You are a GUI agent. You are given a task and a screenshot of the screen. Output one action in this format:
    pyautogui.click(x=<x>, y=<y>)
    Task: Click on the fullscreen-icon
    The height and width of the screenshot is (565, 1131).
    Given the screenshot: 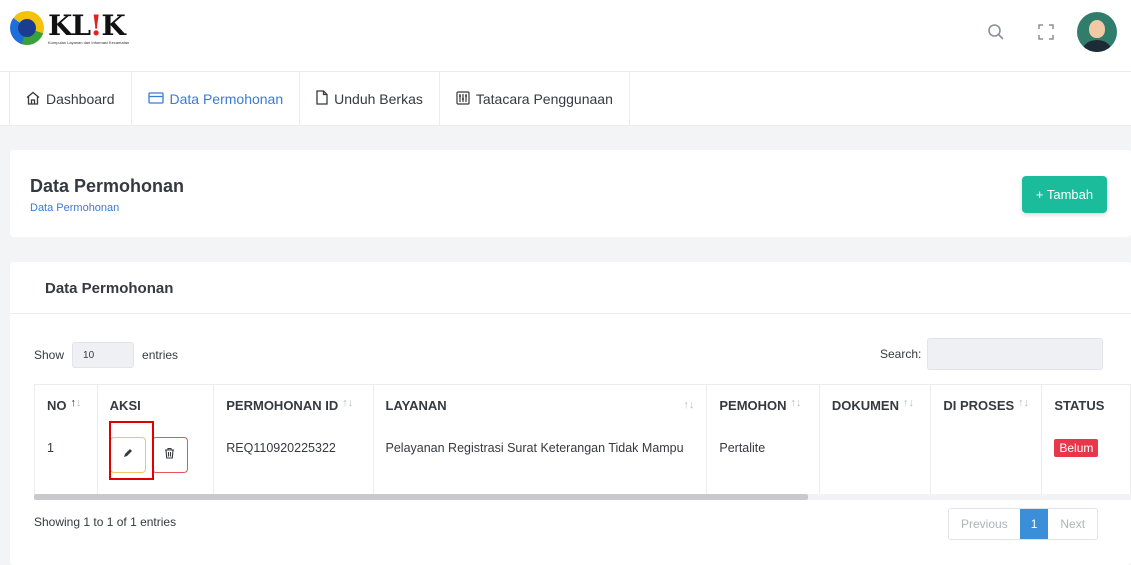 What is the action you would take?
    pyautogui.click(x=1046, y=32)
    